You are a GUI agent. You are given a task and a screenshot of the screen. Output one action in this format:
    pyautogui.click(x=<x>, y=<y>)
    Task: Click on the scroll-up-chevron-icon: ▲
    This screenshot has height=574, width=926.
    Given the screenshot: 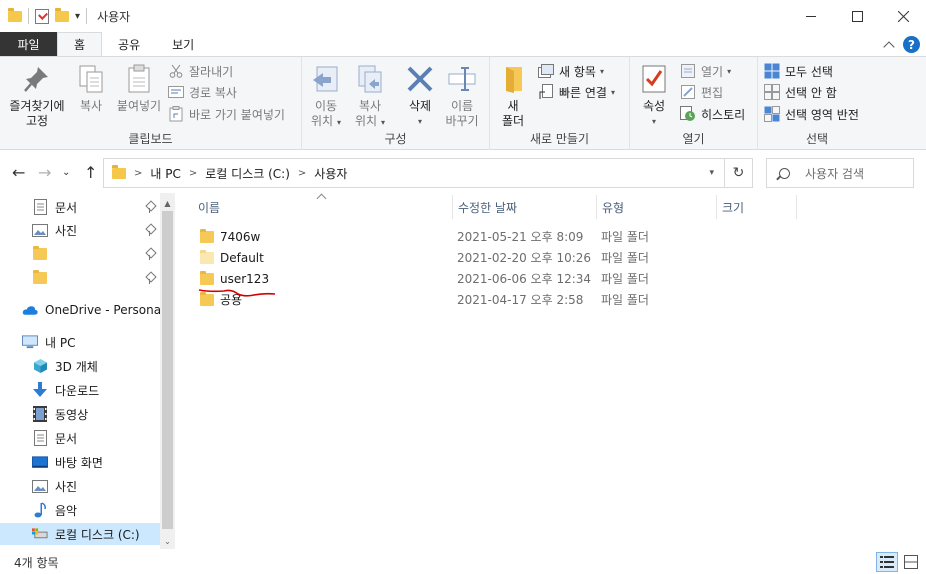 What is the action you would take?
    pyautogui.click(x=167, y=203)
    